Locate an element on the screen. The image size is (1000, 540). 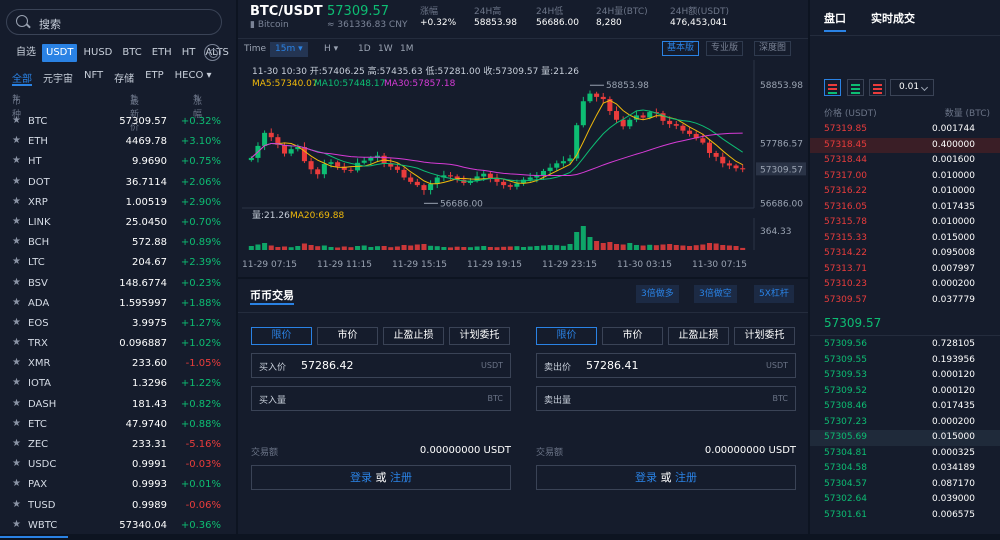
coin-row: ★ BTC 57309.57 +0.32% is located at coordinates (118, 122).